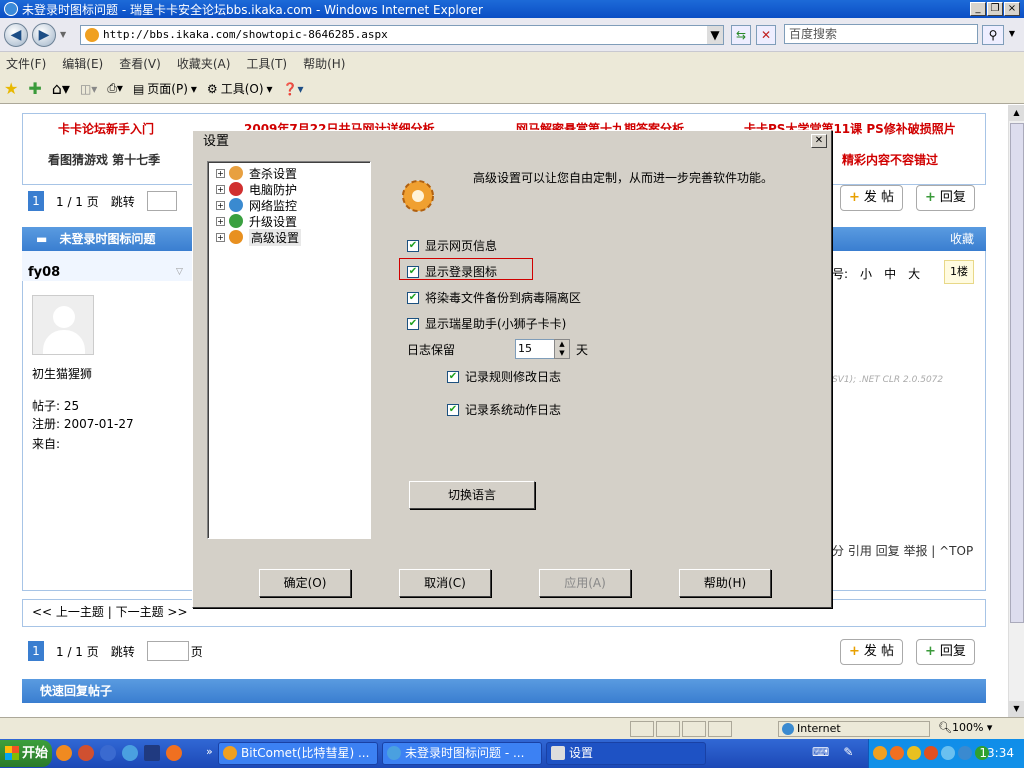  I want to click on page-scrollbar: ▲ ▼, so click(1016, 411).